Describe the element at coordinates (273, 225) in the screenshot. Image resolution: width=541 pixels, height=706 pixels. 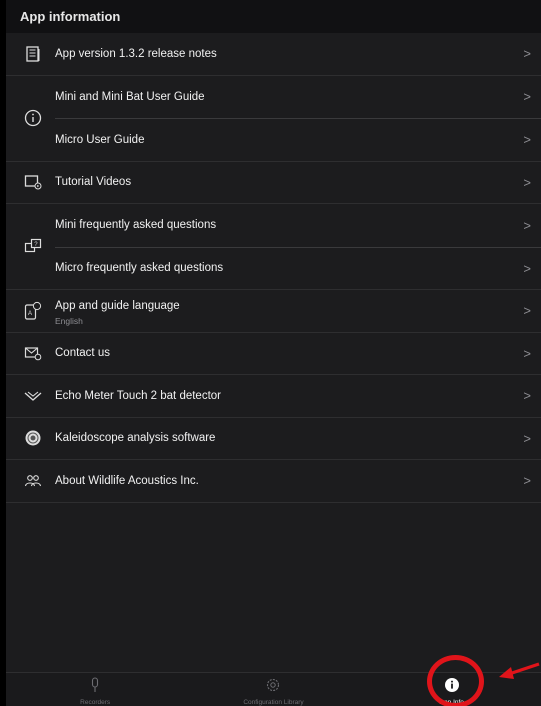
I see `mini-faq-row: Mini frequently asked questions >` at that location.